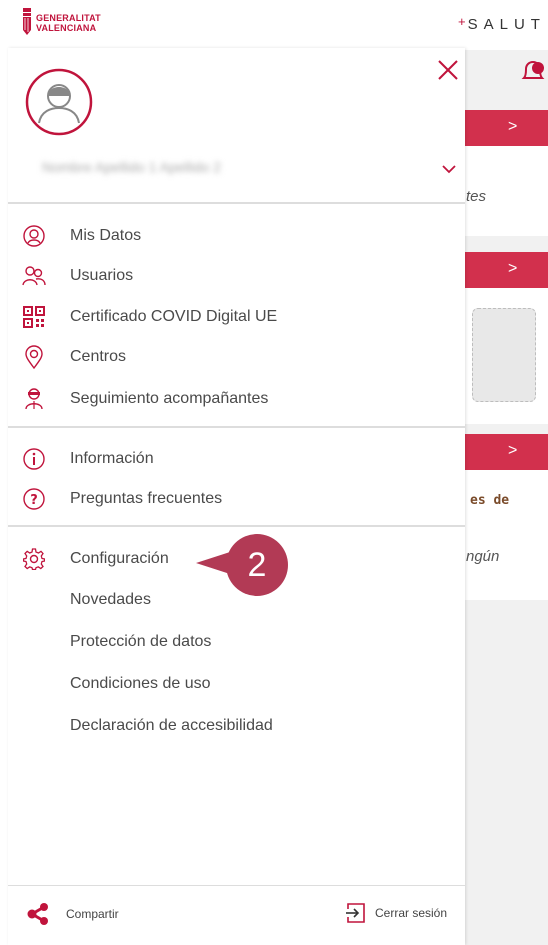  Describe the element at coordinates (34, 559) in the screenshot. I see `gear-icon` at that location.